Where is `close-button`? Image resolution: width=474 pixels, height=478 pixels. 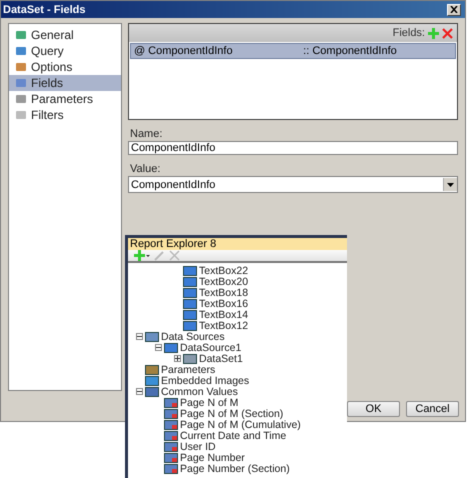
close-button is located at coordinates (454, 10).